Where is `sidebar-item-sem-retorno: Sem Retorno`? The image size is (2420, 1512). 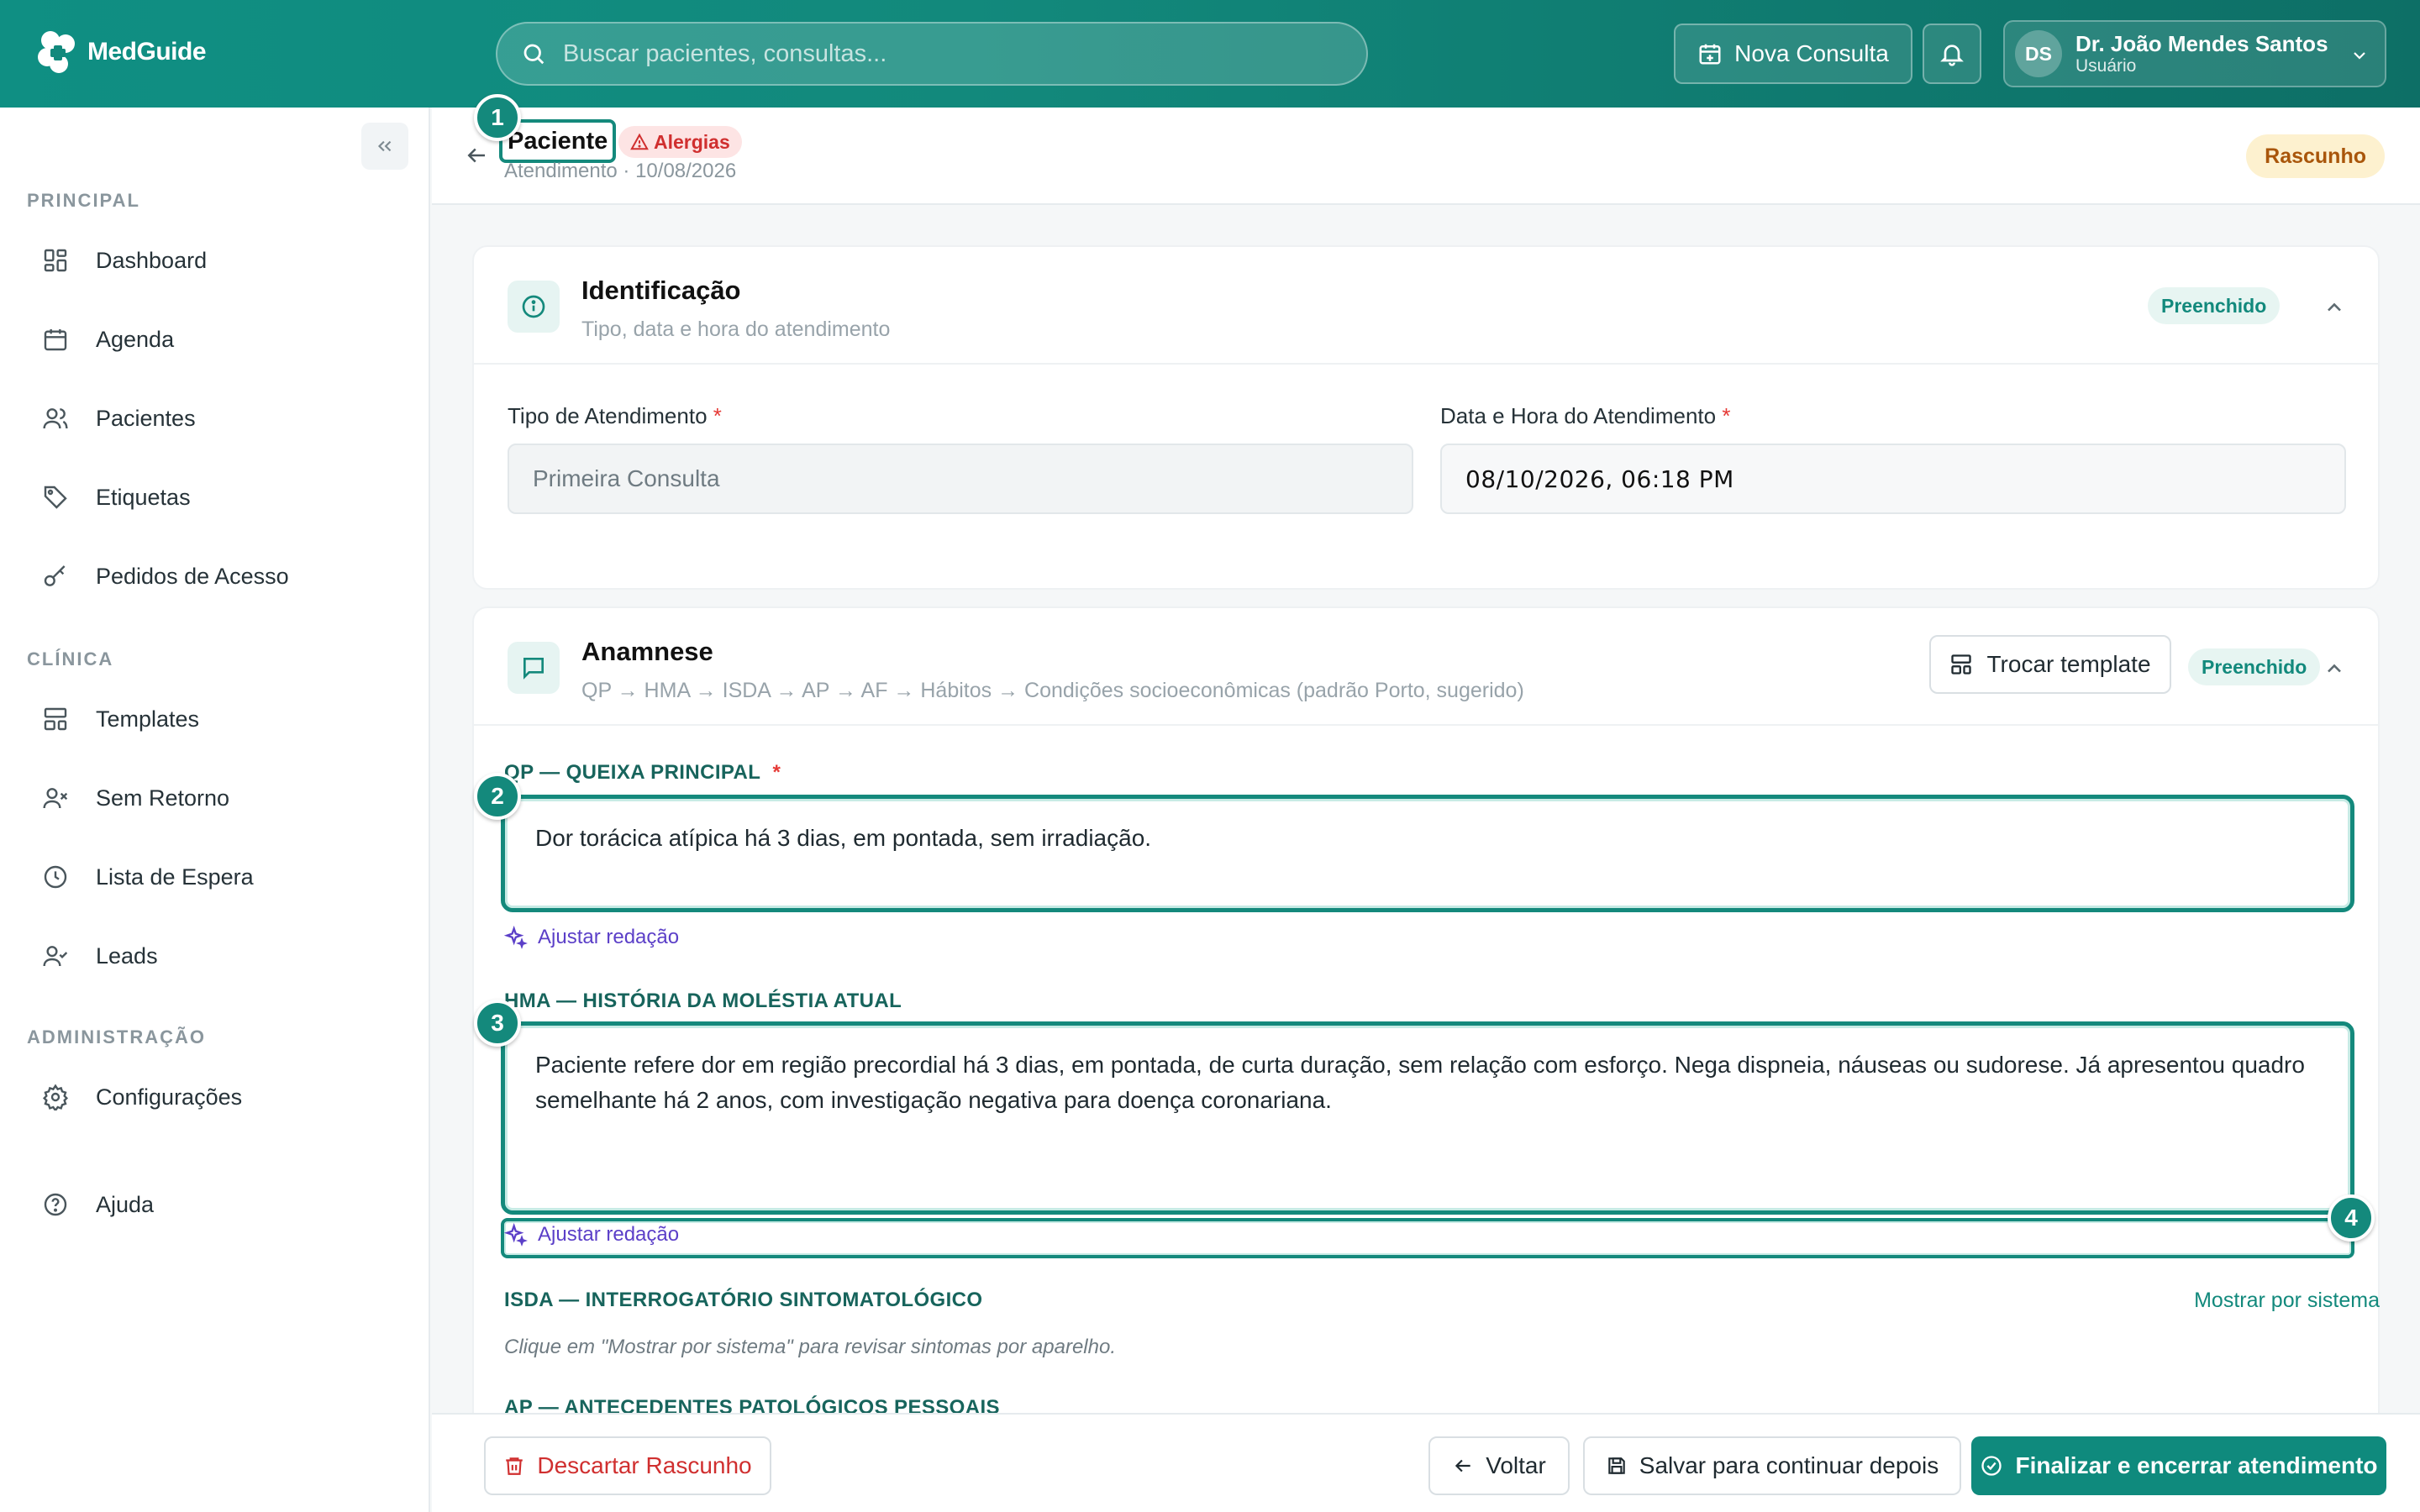
sidebar-item-sem-retorno: Sem Retorno is located at coordinates (214, 798).